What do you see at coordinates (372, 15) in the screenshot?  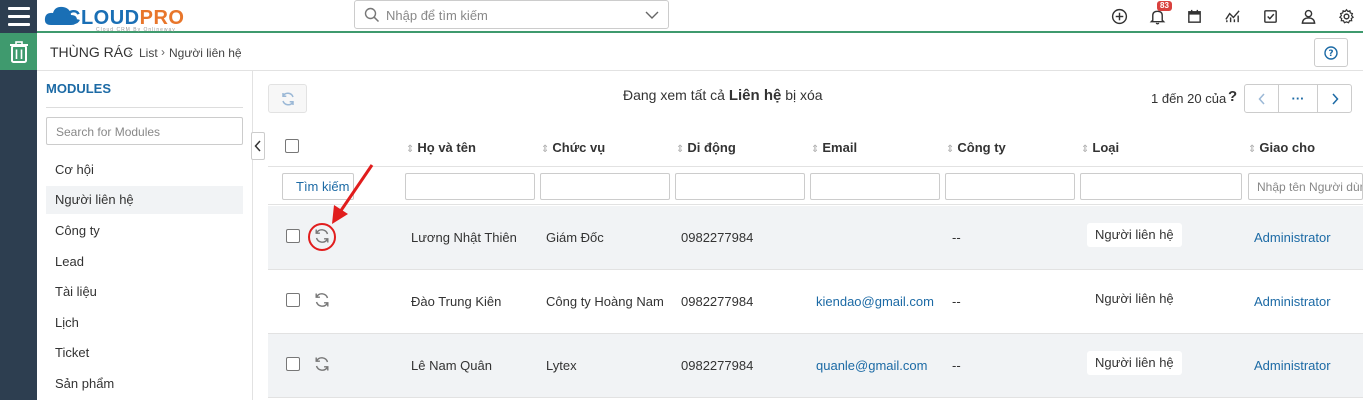 I see `search-icon` at bounding box center [372, 15].